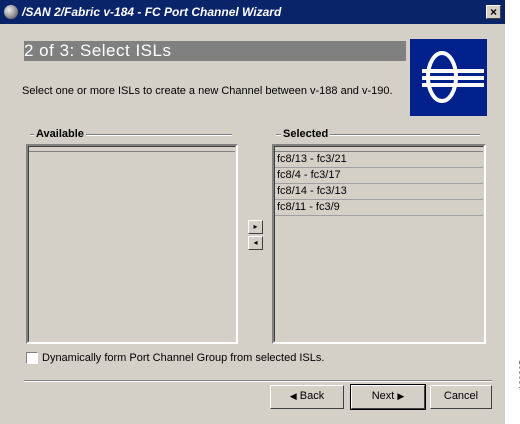 This screenshot has width=520, height=424. Describe the element at coordinates (379, 176) in the screenshot. I see `list-item: fc8/4 - fc3/17` at that location.